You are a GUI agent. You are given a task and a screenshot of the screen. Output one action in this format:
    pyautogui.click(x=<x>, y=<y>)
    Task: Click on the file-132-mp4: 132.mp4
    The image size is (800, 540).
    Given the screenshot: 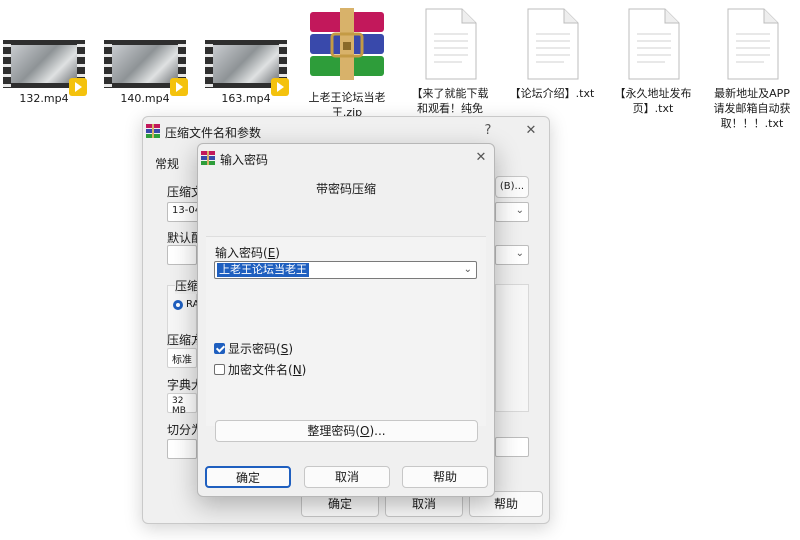 What is the action you would take?
    pyautogui.click(x=46, y=55)
    